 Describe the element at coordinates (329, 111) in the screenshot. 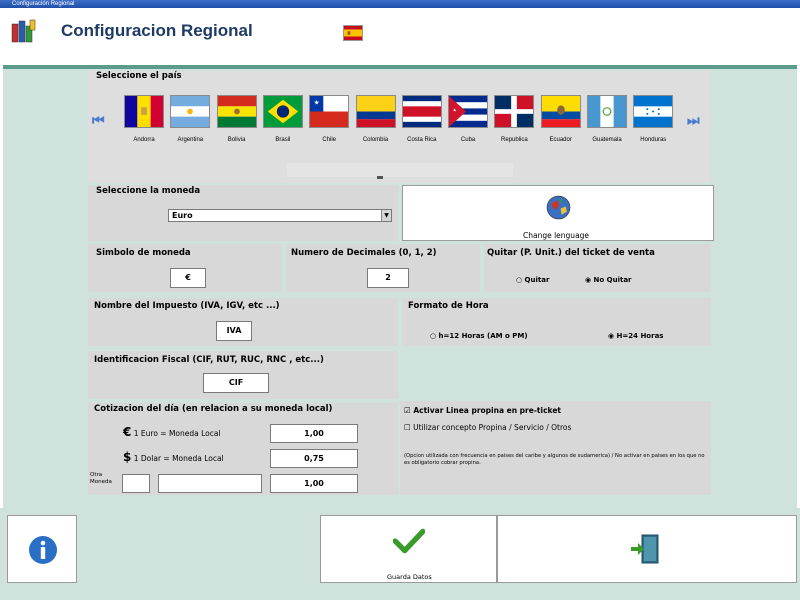

I see `flag-chile-icon` at that location.